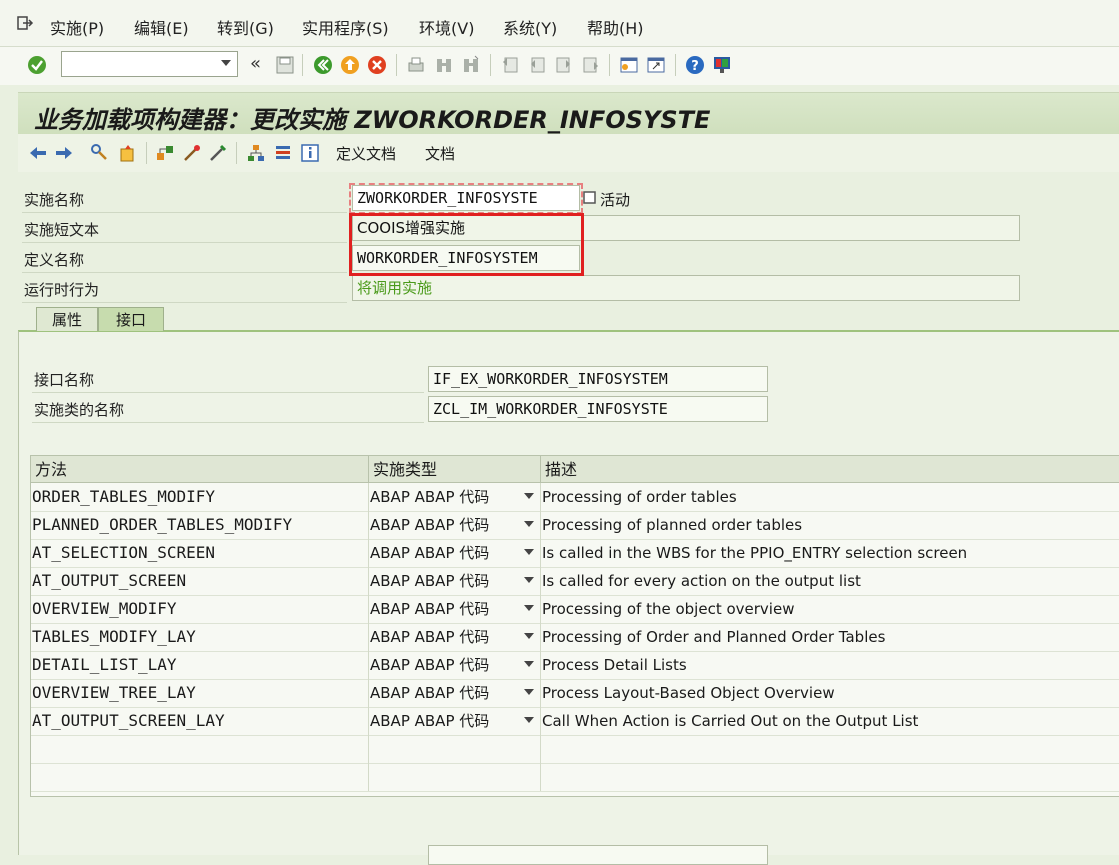  What do you see at coordinates (245, 27) in the screenshot?
I see `menu-goto: 转到(G)` at bounding box center [245, 27].